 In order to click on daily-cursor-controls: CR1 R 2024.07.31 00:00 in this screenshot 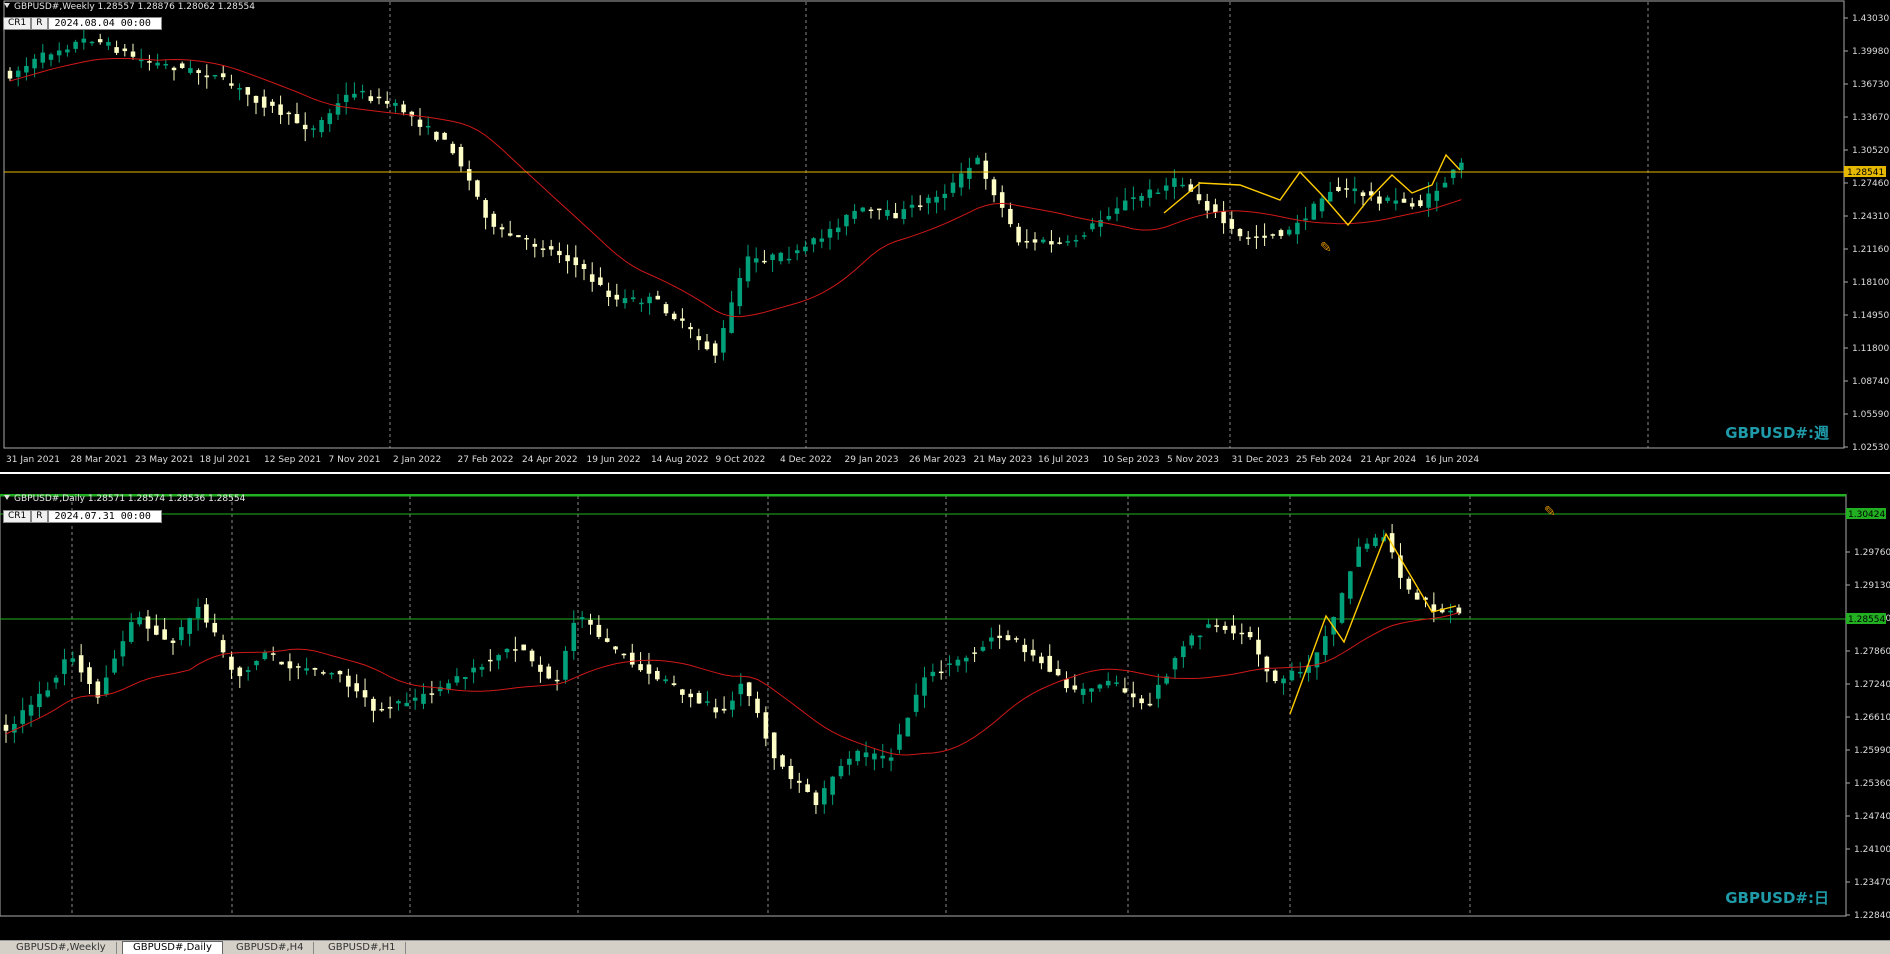, I will do `click(82, 516)`.